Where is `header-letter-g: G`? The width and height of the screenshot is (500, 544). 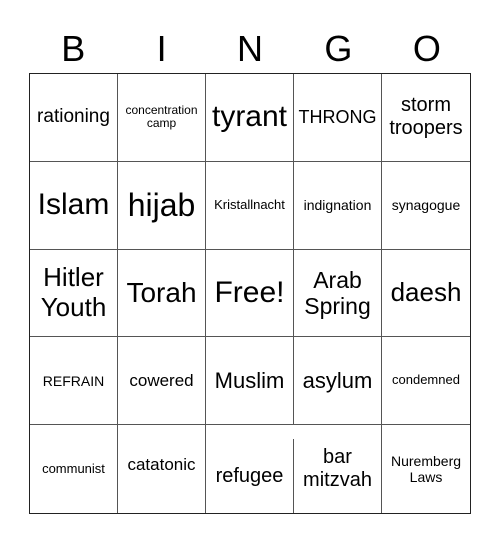
header-letter-g: G is located at coordinates (338, 48).